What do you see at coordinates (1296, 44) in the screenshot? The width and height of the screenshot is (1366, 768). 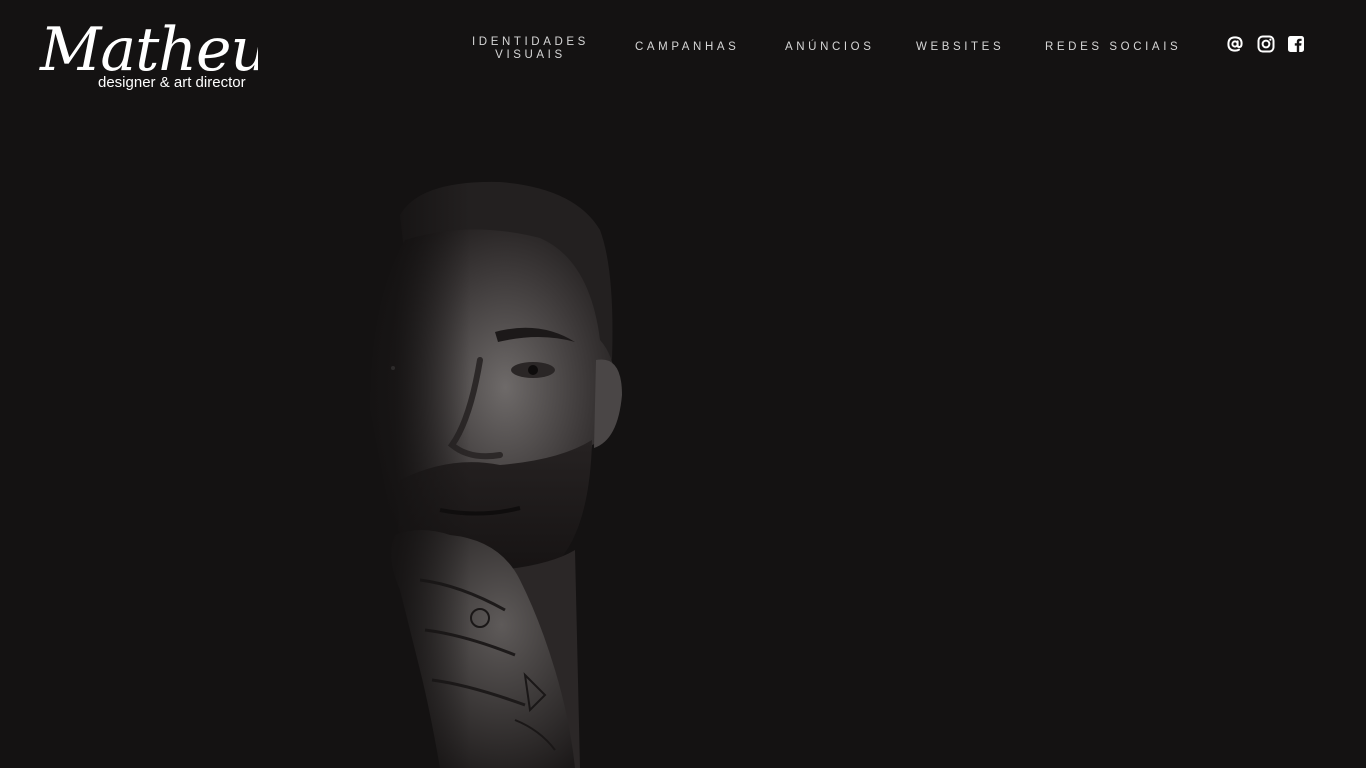 I see `facebook-icon` at bounding box center [1296, 44].